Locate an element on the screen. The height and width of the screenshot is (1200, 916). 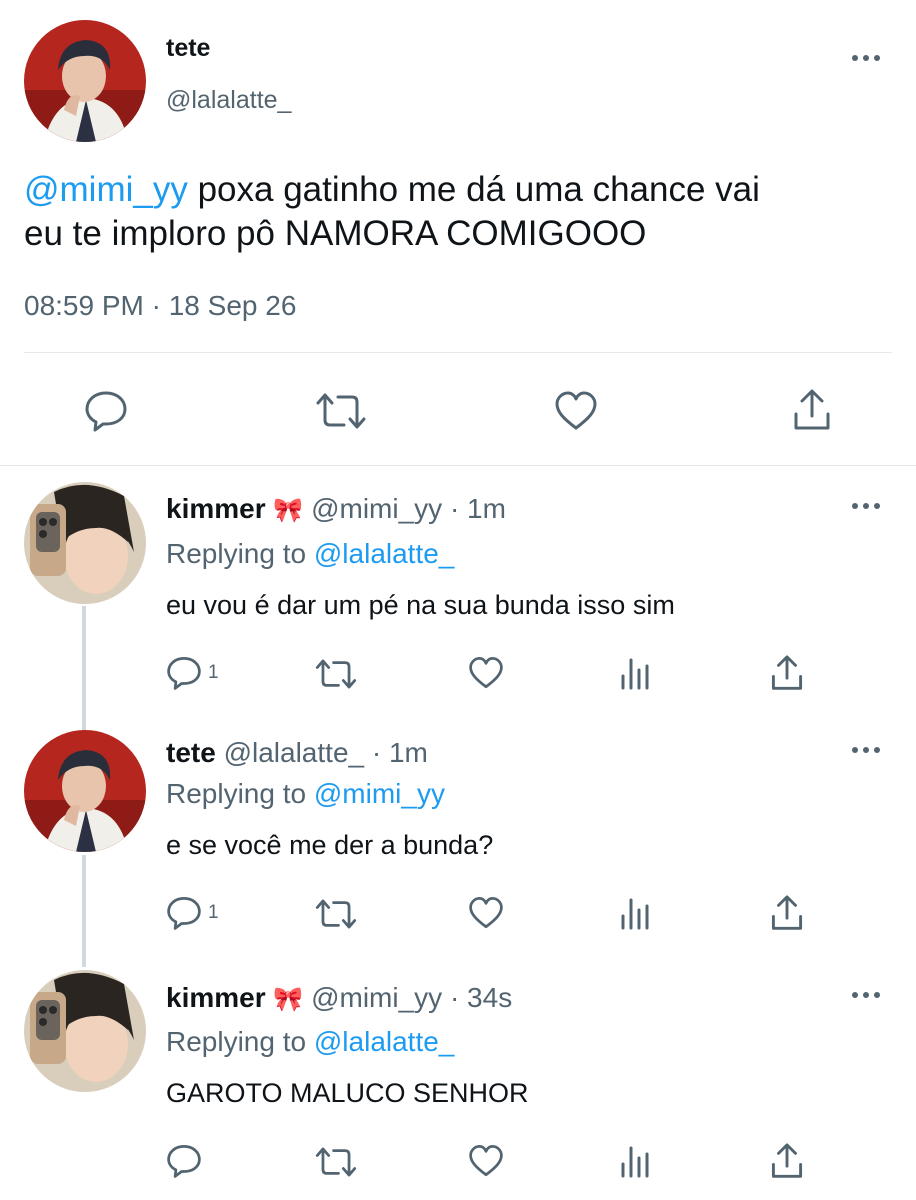
timestamp: 08:59 PM · 18 Sep 26 is located at coordinates (160, 306).